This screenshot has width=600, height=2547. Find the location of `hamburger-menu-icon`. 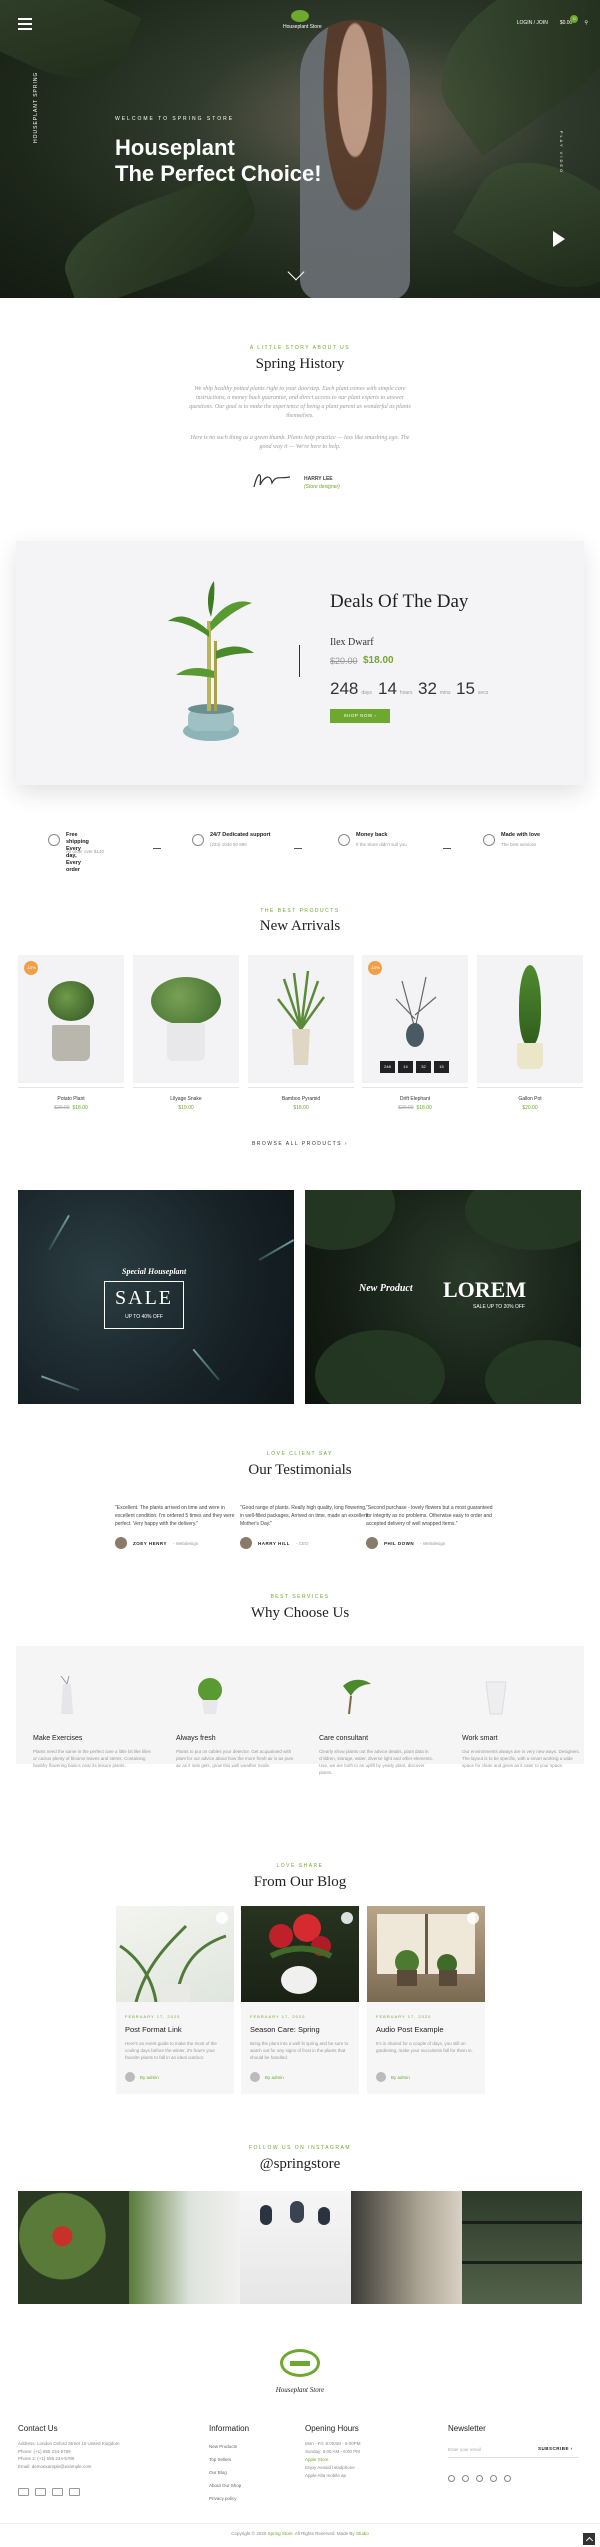

hamburger-menu-icon is located at coordinates (25, 24).